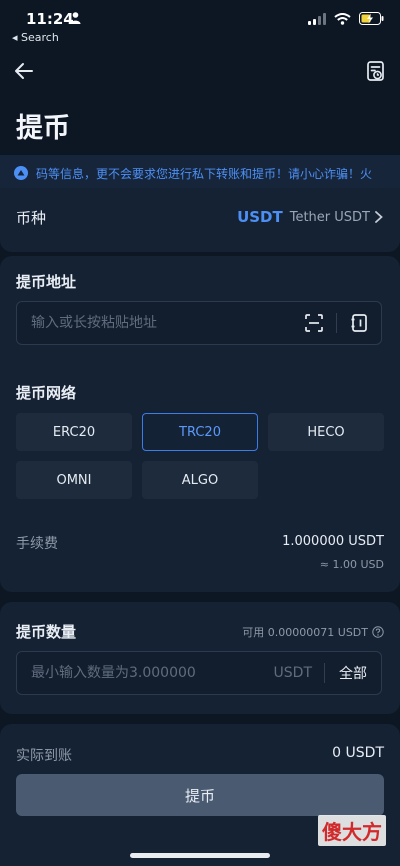 This screenshot has height=866, width=400. I want to click on wifi-icon, so click(342, 18).